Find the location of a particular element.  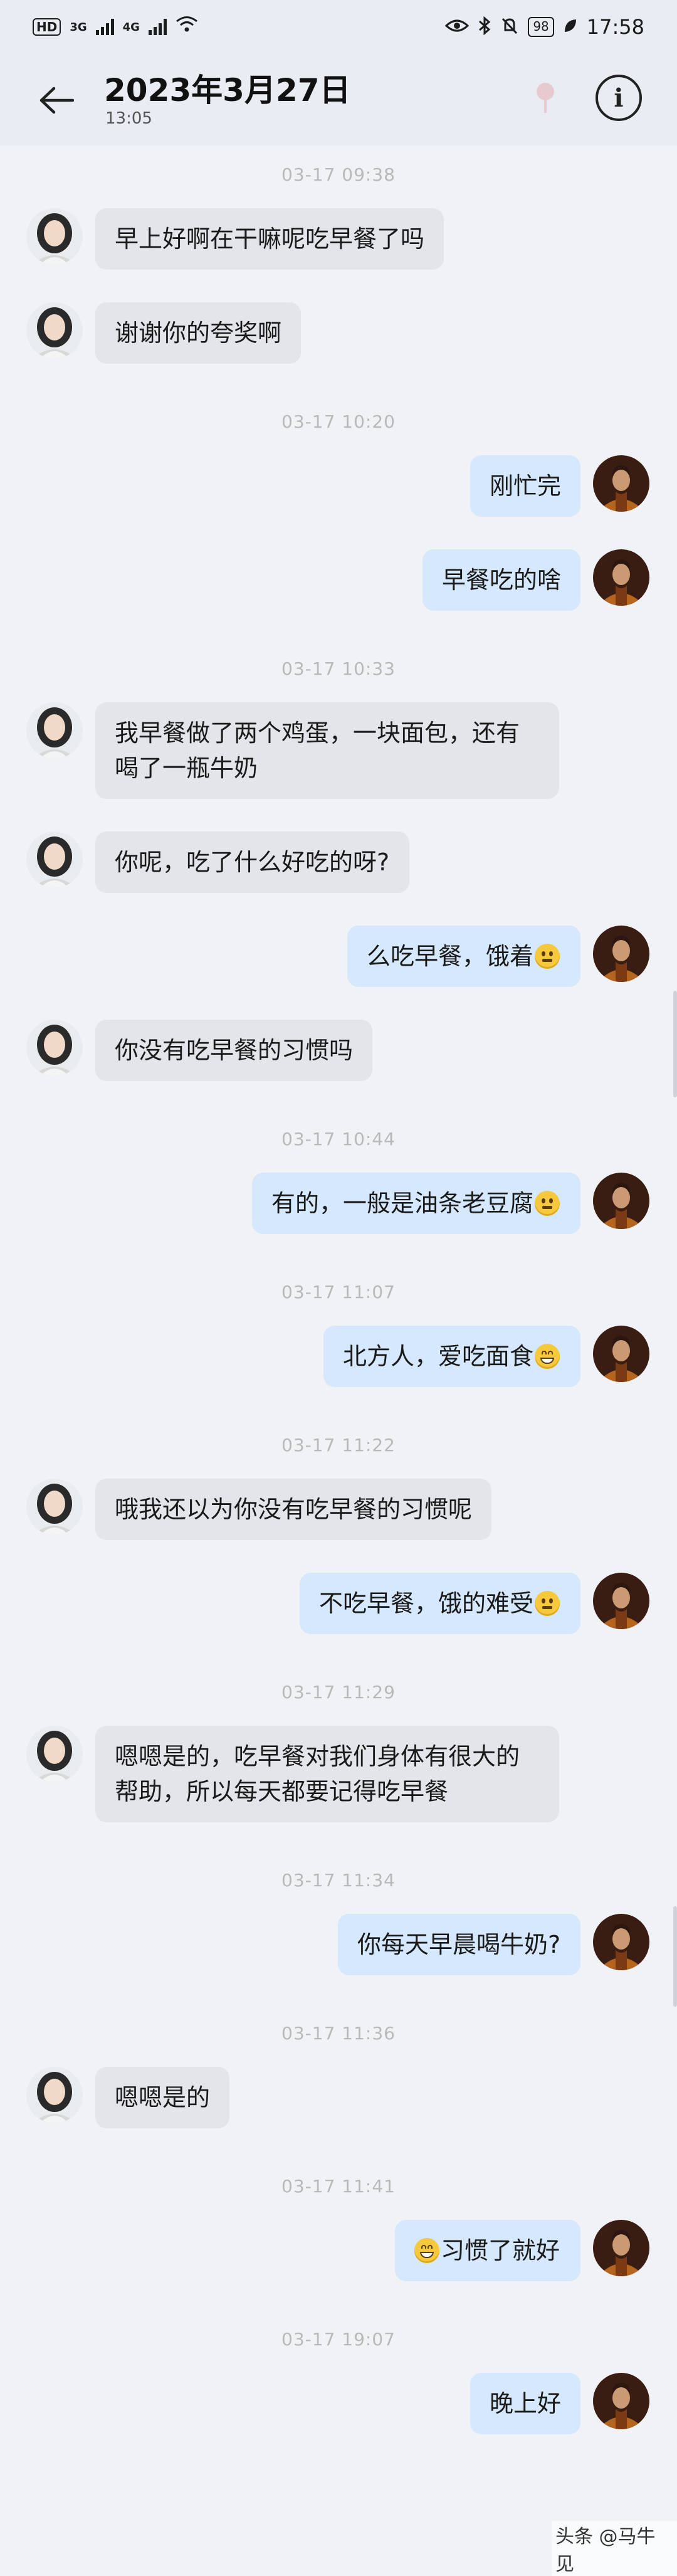

message-text: 嗯嗯是的 is located at coordinates (163, 2097).